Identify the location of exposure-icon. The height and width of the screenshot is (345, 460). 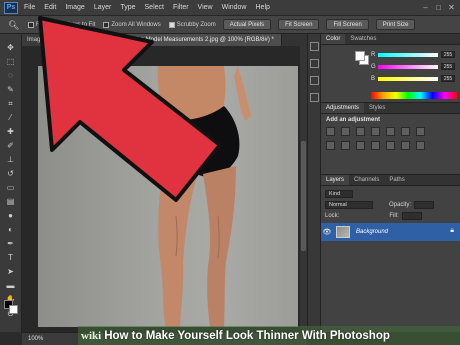
(375, 131).